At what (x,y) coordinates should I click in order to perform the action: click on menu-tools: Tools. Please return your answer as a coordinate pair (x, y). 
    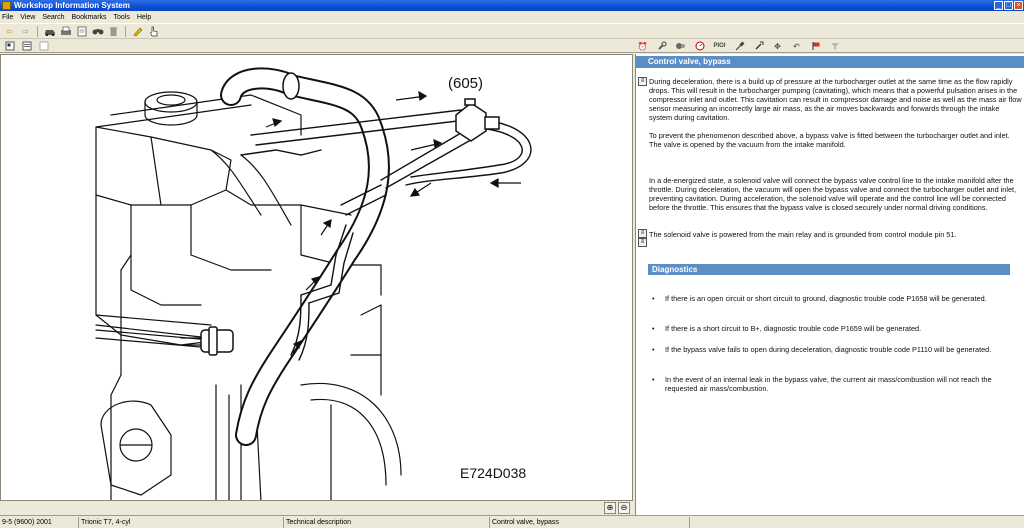
    Looking at the image, I should click on (122, 17).